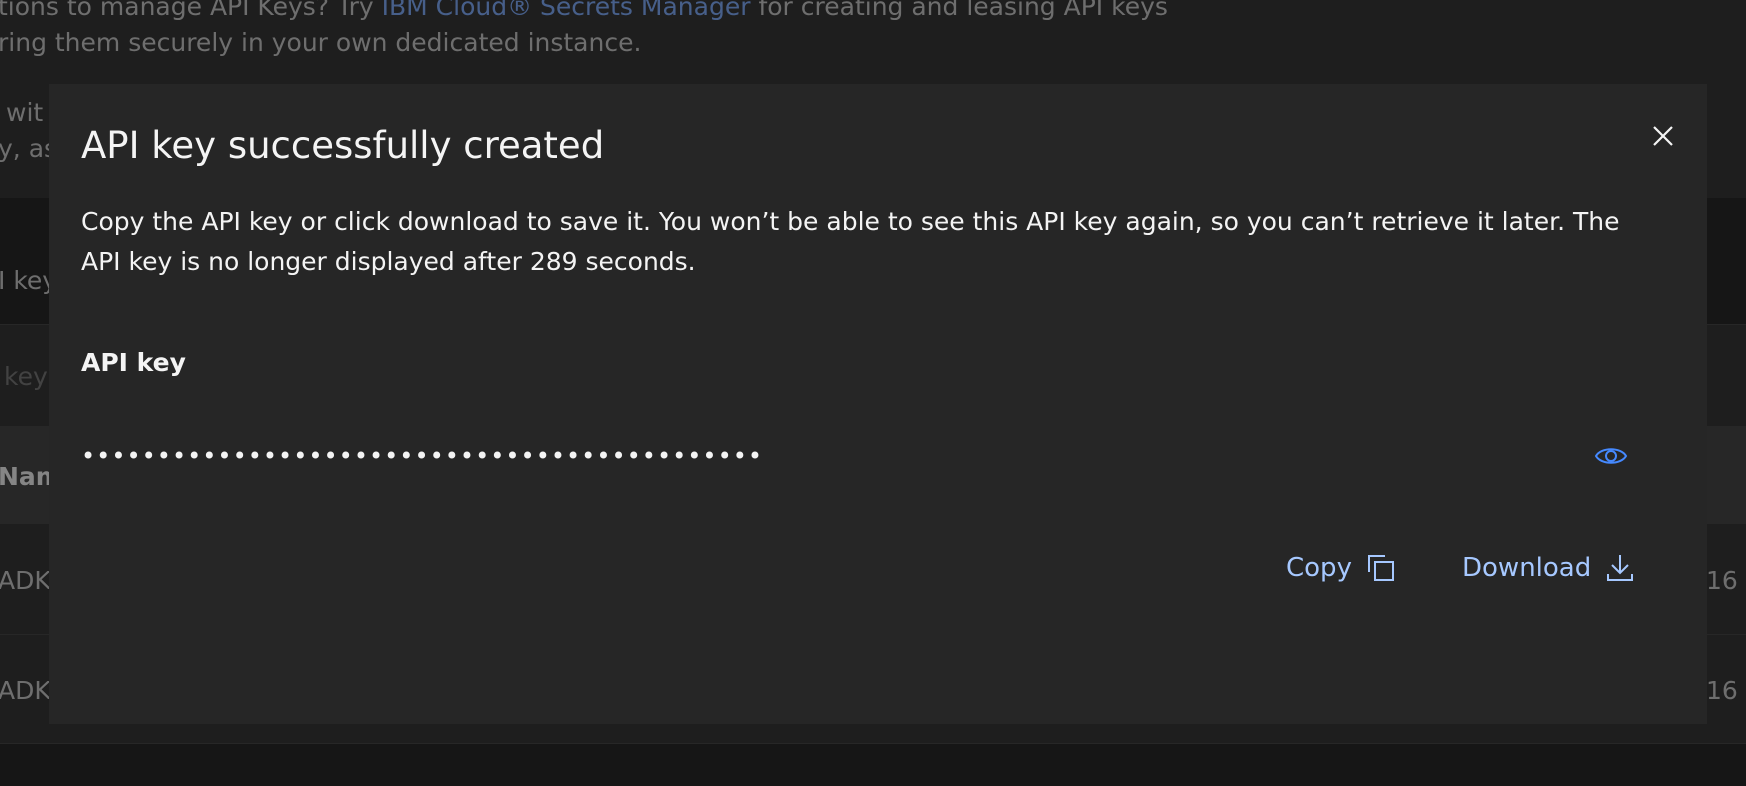 Image resolution: width=1746 pixels, height=786 pixels. I want to click on close-button, so click(1663, 136).